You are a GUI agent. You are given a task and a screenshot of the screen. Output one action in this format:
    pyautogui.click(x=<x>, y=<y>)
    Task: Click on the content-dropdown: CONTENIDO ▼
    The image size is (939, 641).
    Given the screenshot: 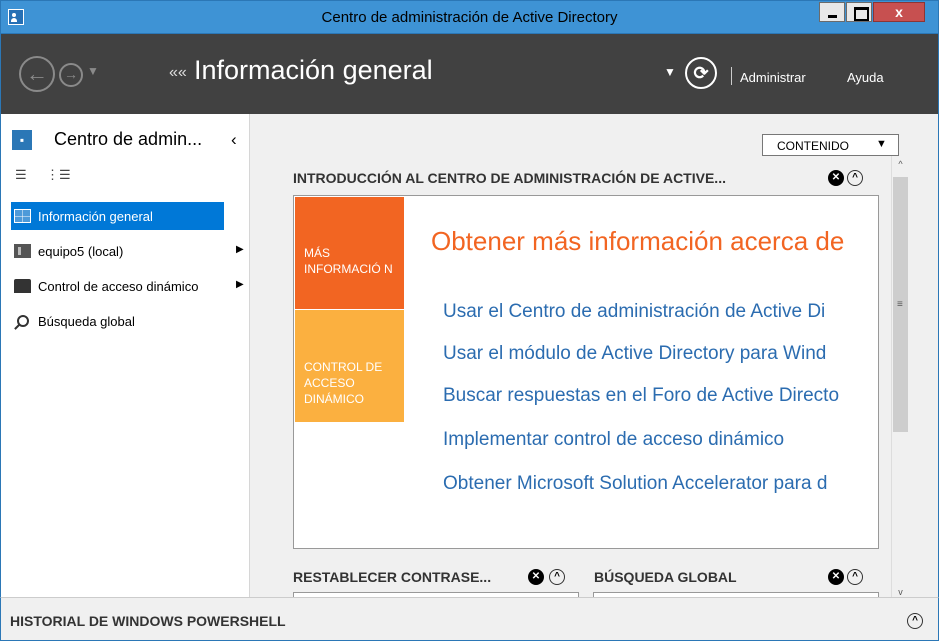 What is the action you would take?
    pyautogui.click(x=830, y=145)
    